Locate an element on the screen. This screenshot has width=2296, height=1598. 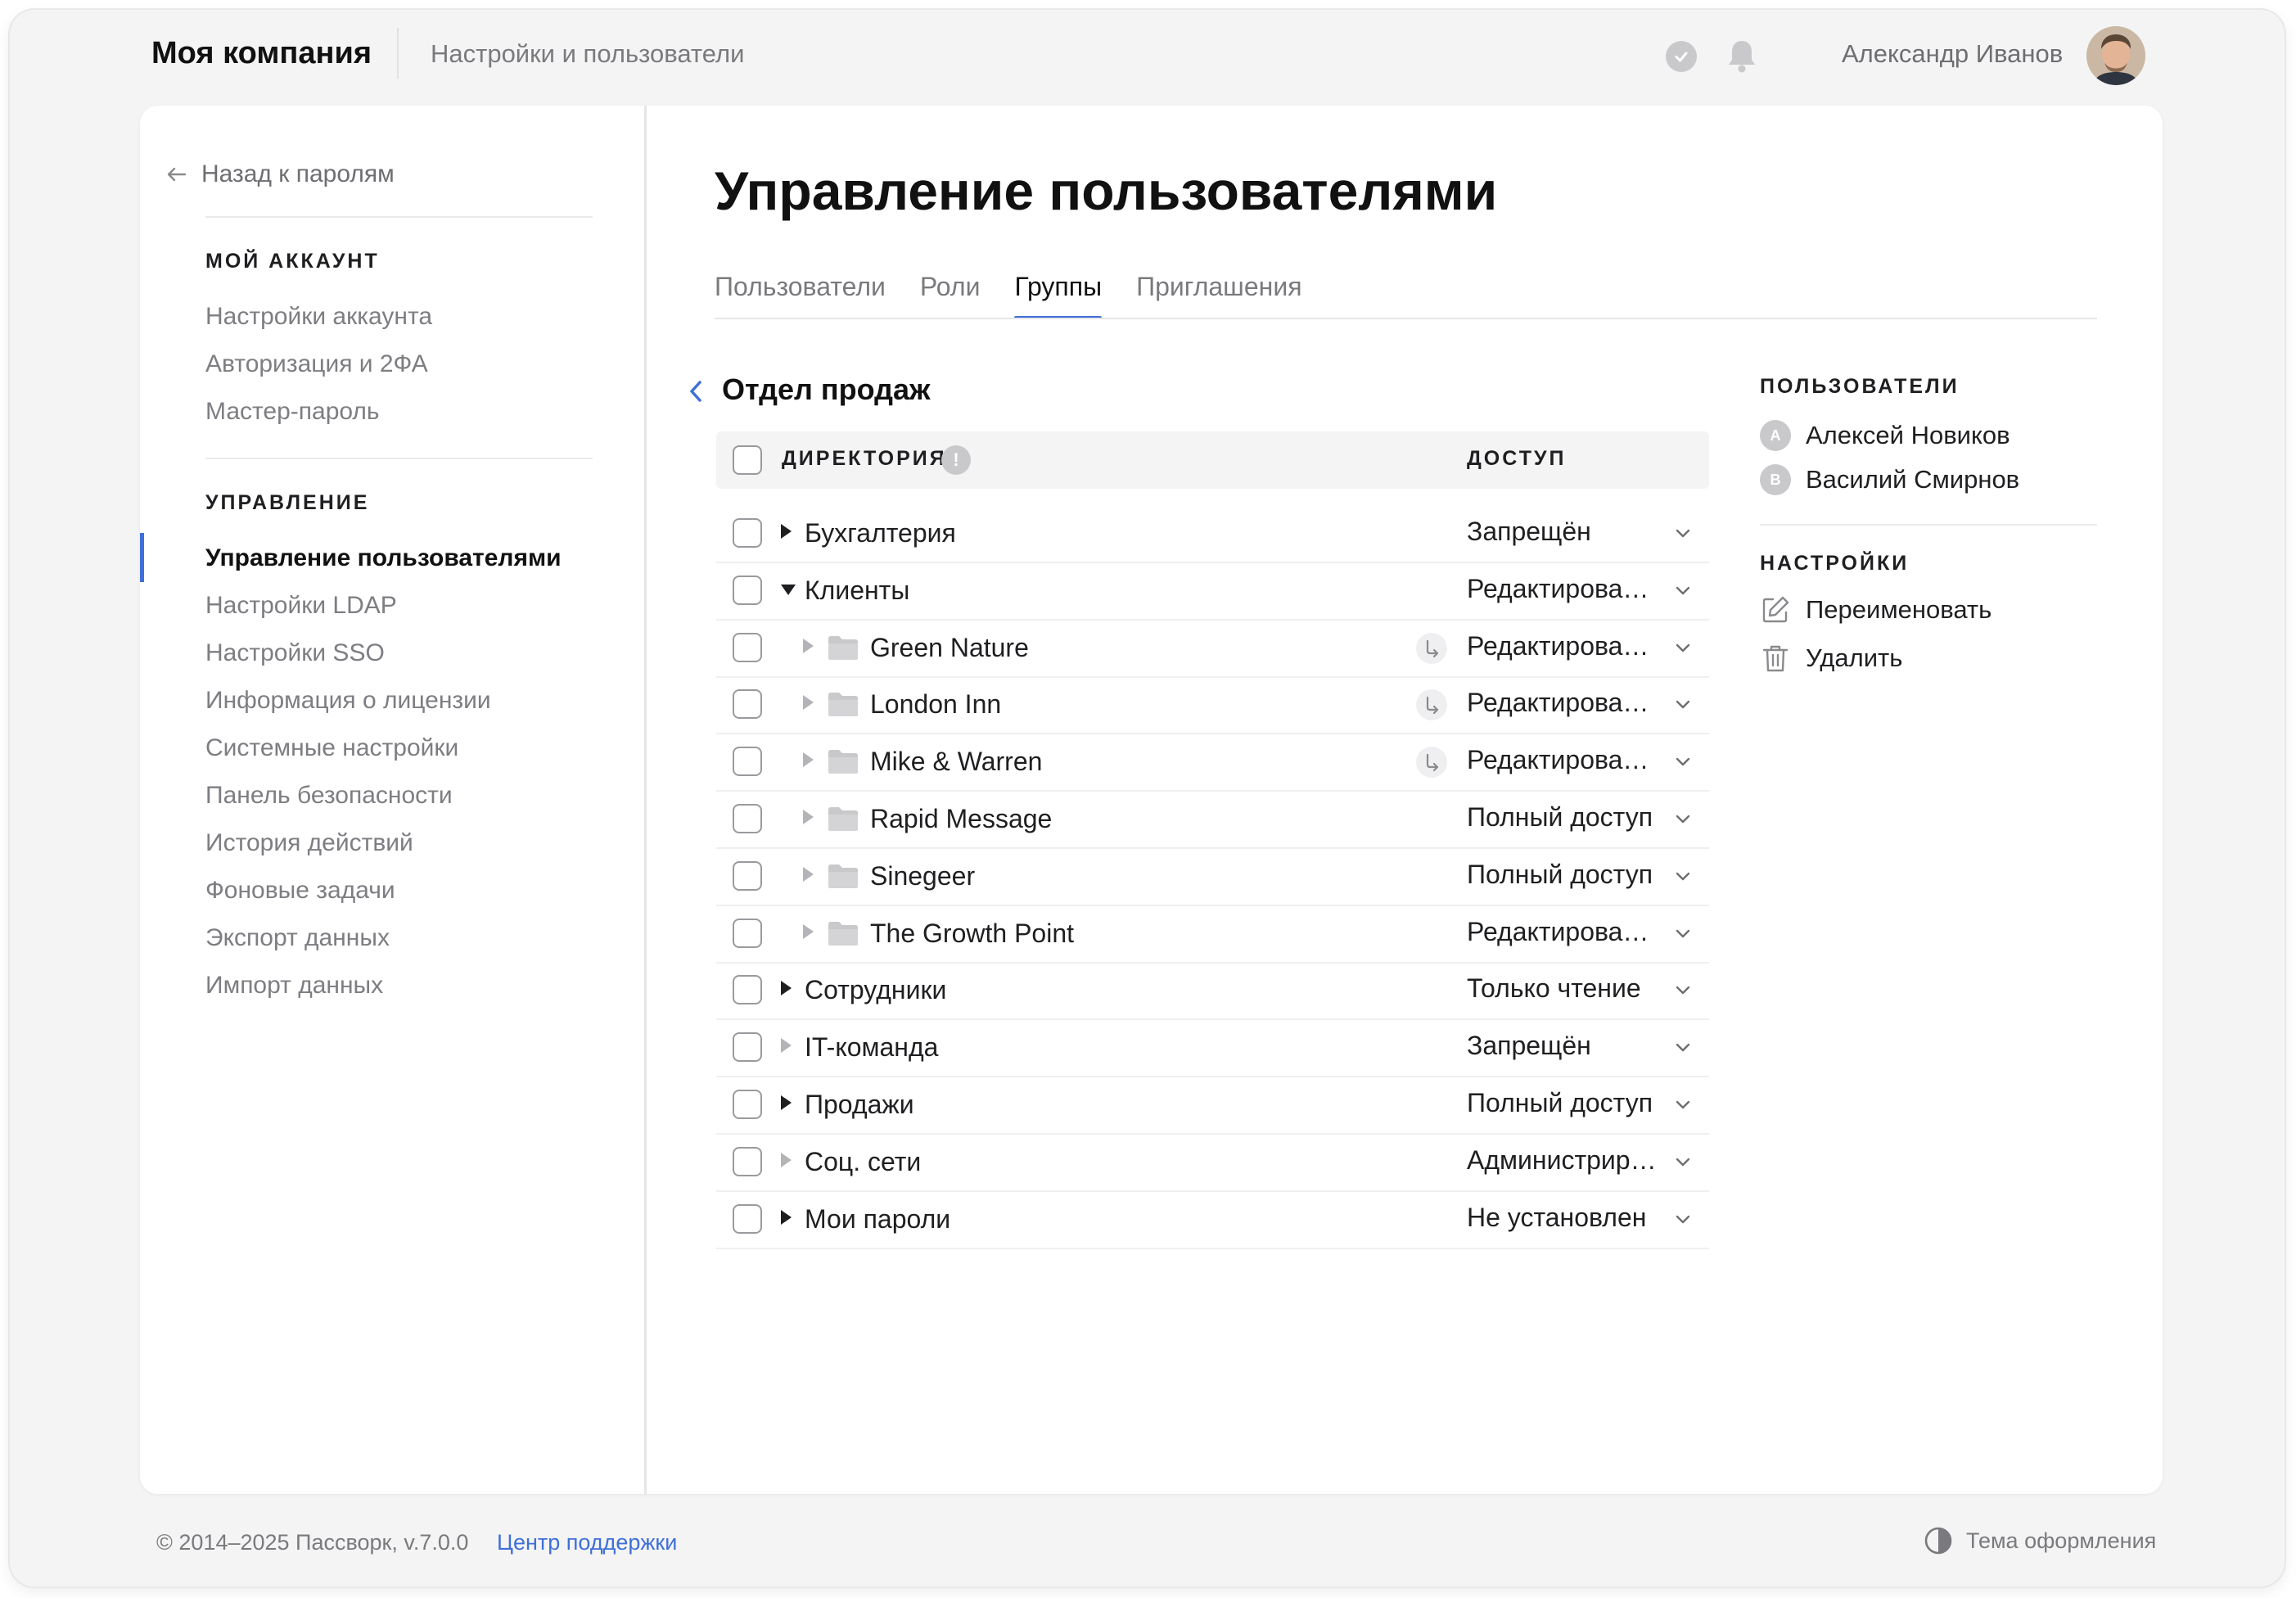
tab-invitations: Приглашения is located at coordinates (1218, 294).